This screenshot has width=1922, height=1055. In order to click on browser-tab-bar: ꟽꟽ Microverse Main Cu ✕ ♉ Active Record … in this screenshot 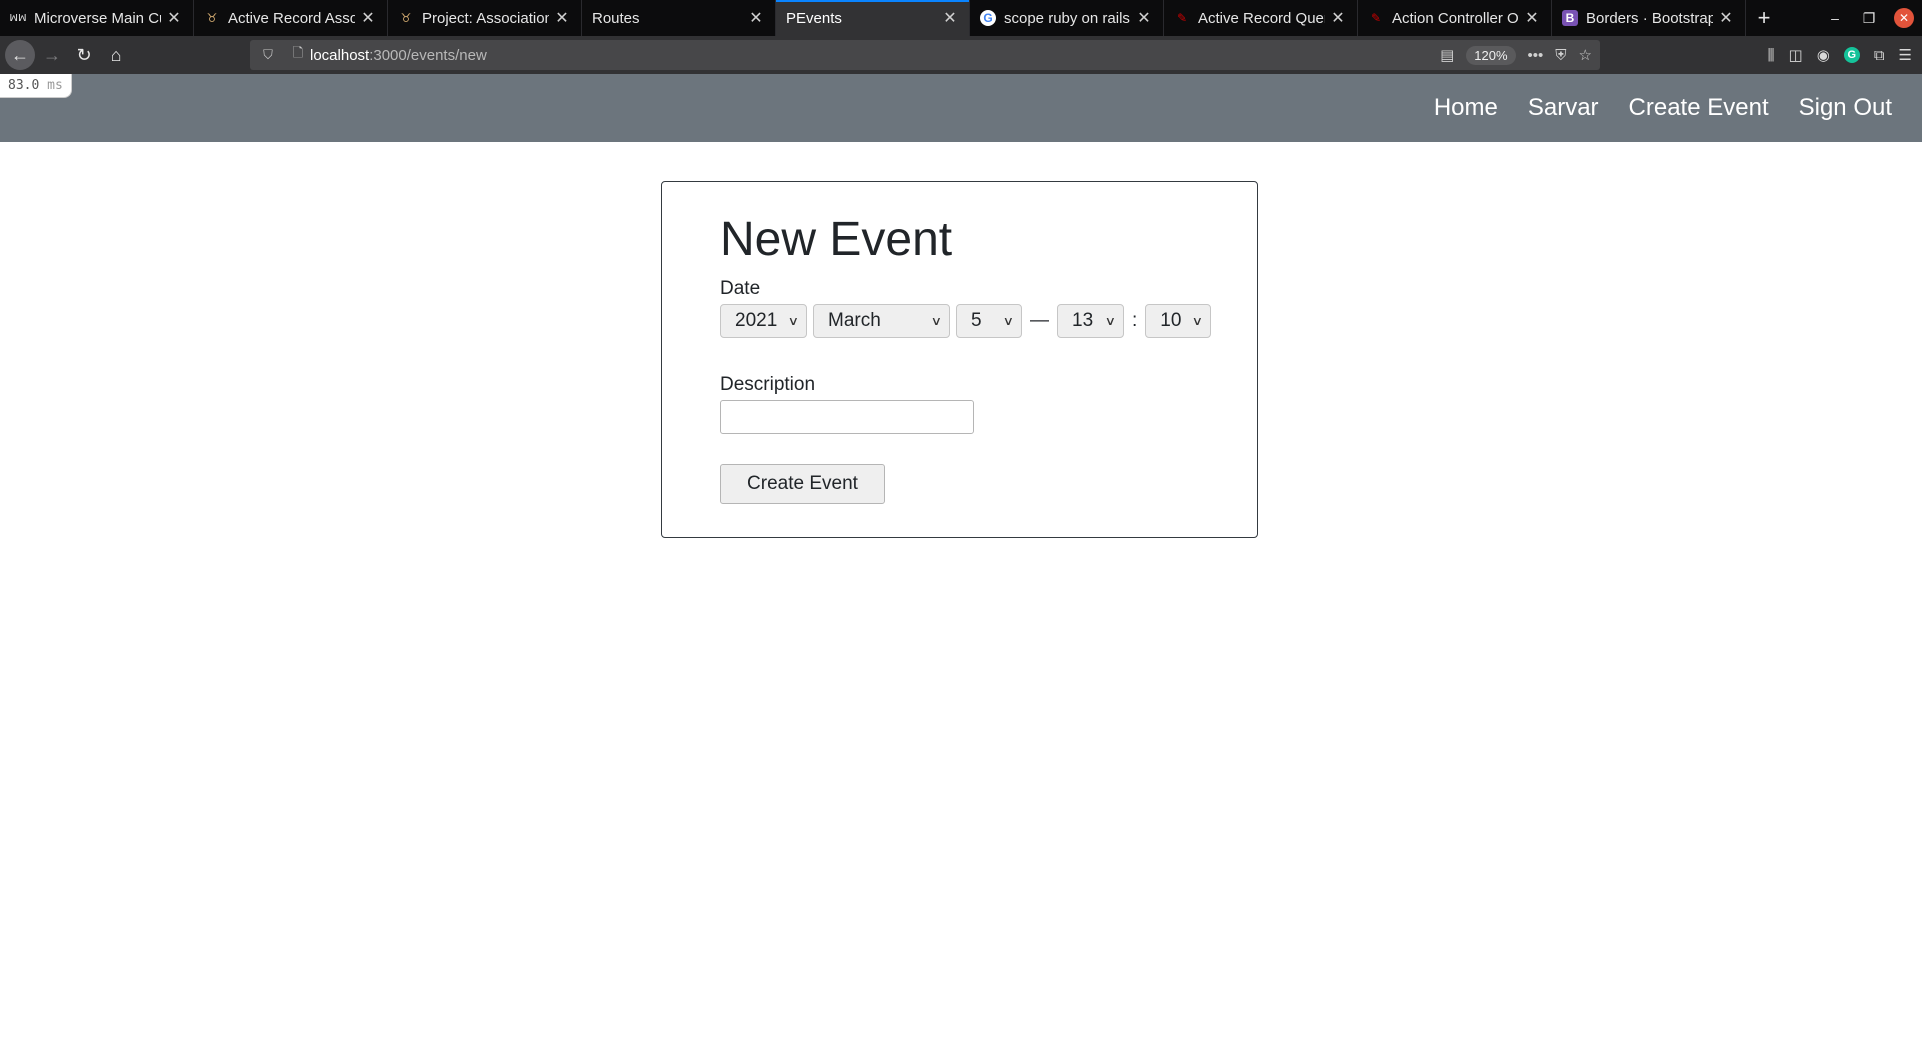, I will do `click(961, 18)`.